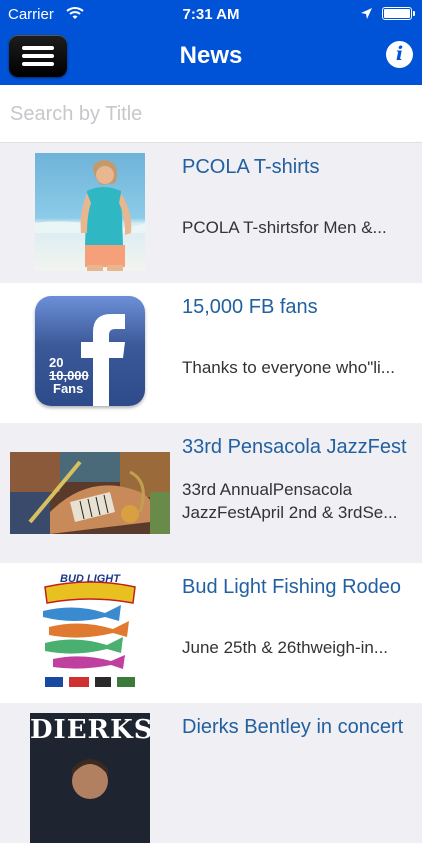 The width and height of the screenshot is (422, 843). Describe the element at coordinates (68, 388) in the screenshot. I see `fb-badge-bottom: Fans` at that location.